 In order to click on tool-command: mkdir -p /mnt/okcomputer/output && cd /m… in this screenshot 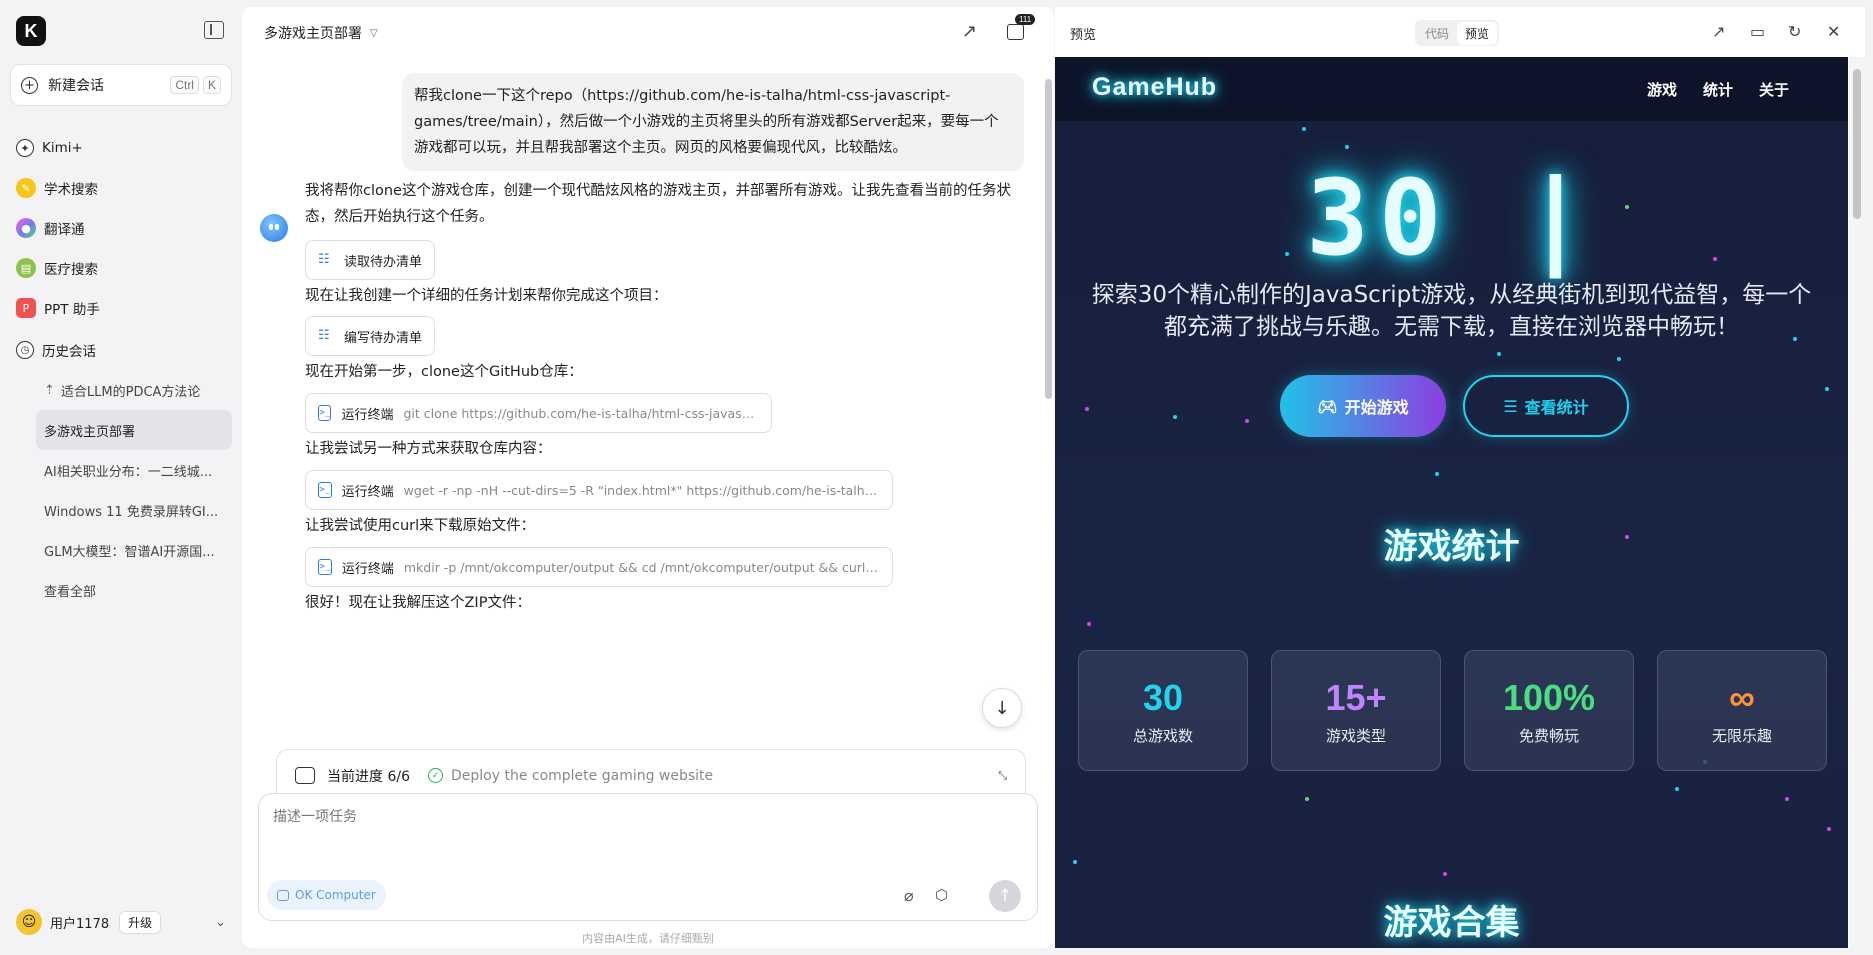, I will do `click(641, 567)`.